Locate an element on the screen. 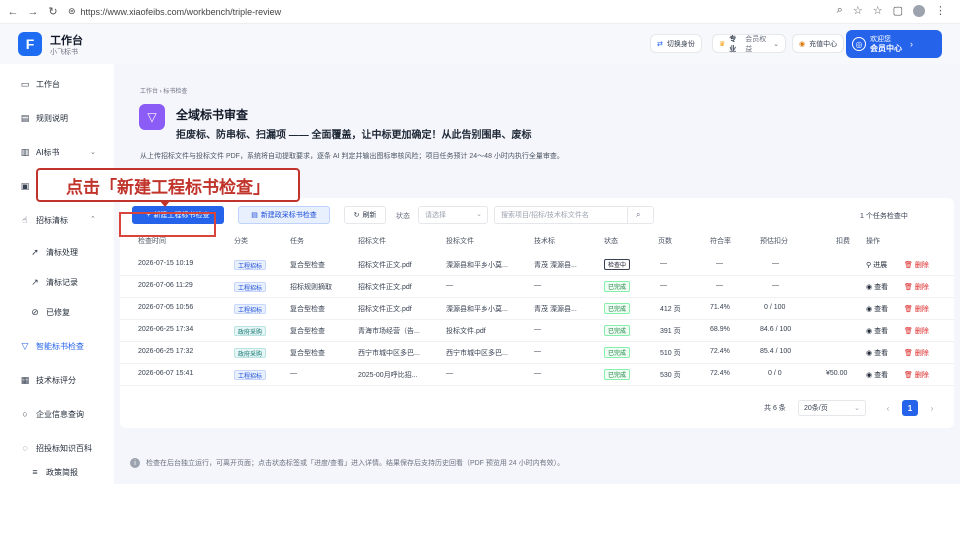 The image size is (960, 544). estimated-deduction: 0 / 0 is located at coordinates (775, 373).